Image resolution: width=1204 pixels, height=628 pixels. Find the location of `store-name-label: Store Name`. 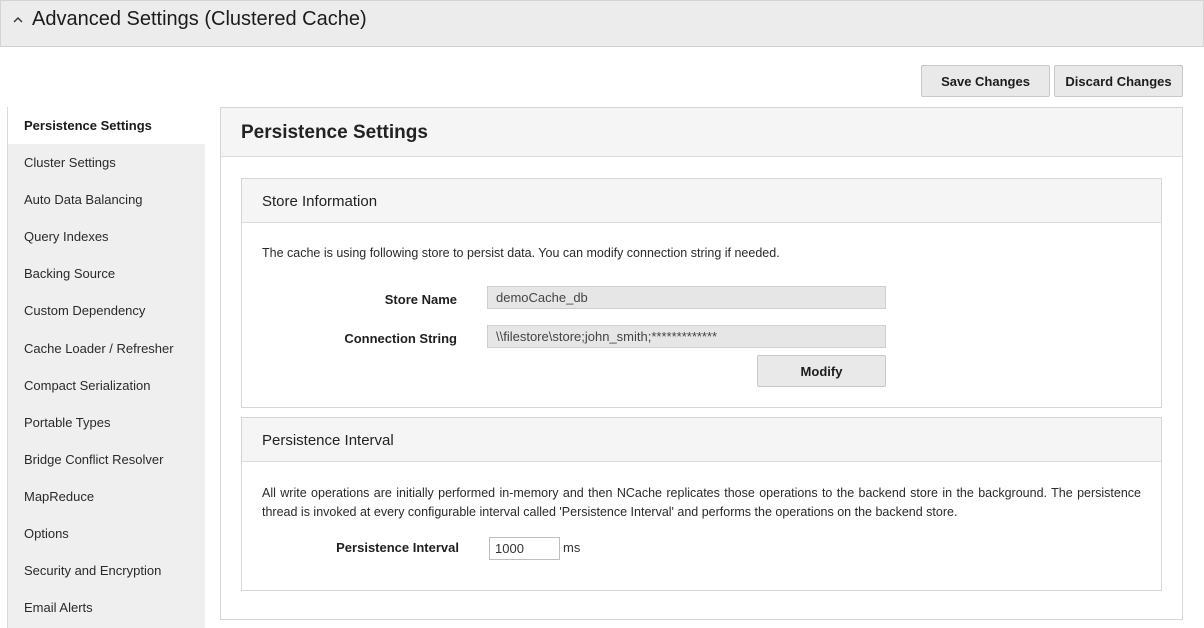

store-name-label: Store Name is located at coordinates (420, 299).